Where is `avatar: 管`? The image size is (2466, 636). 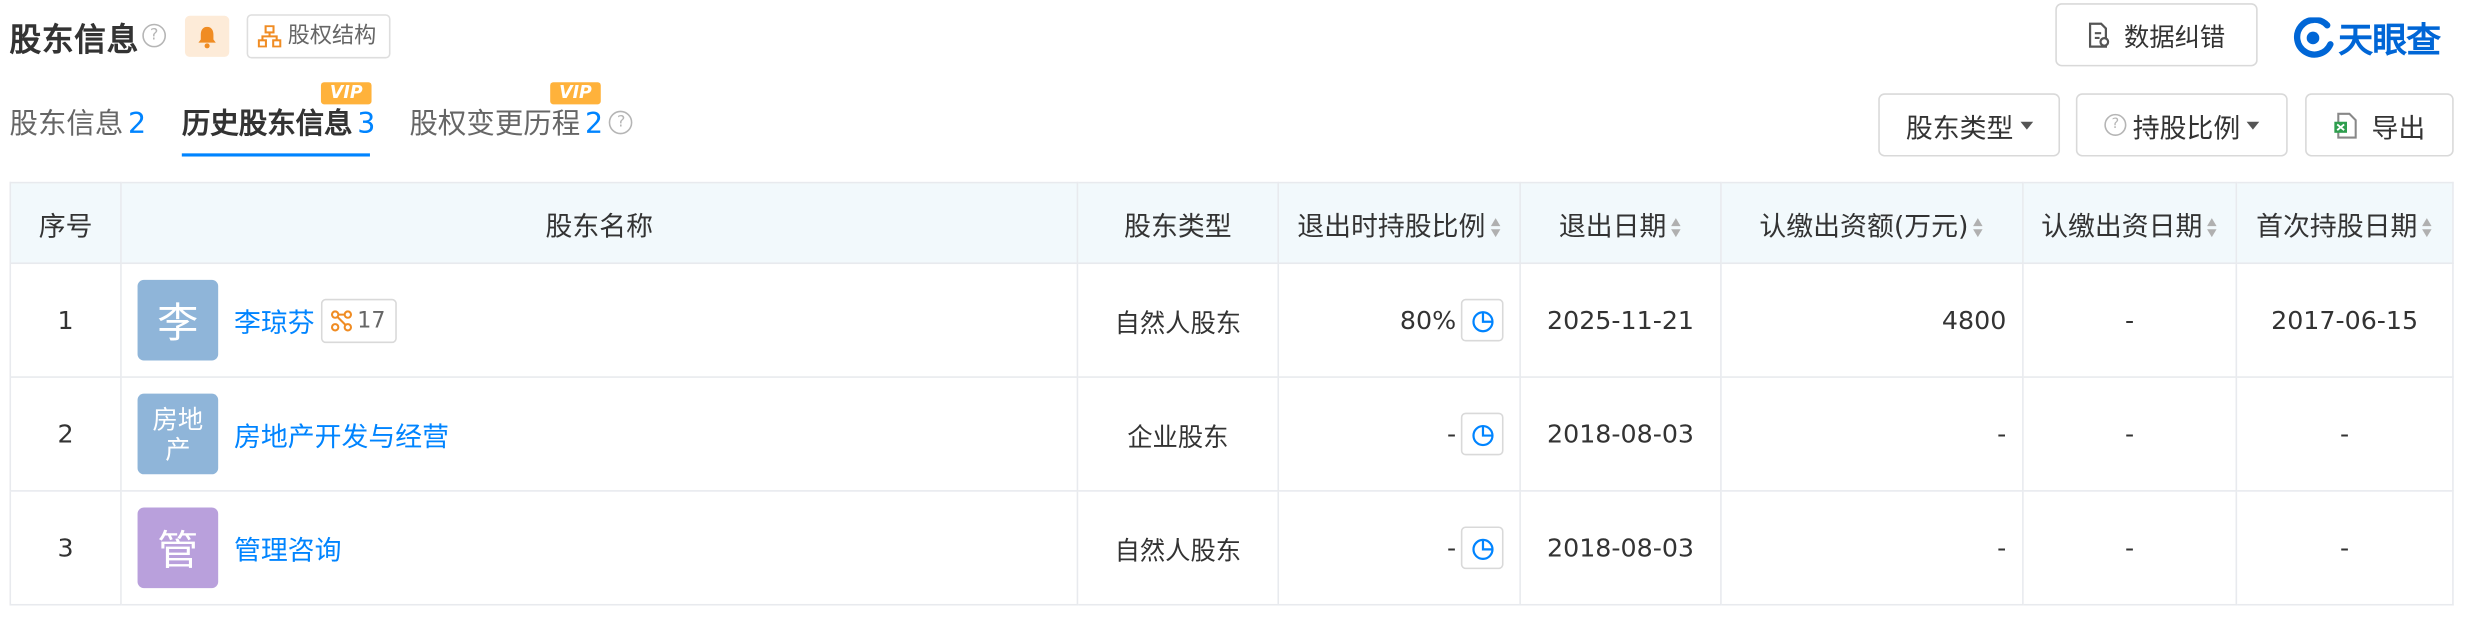 avatar: 管 is located at coordinates (178, 548).